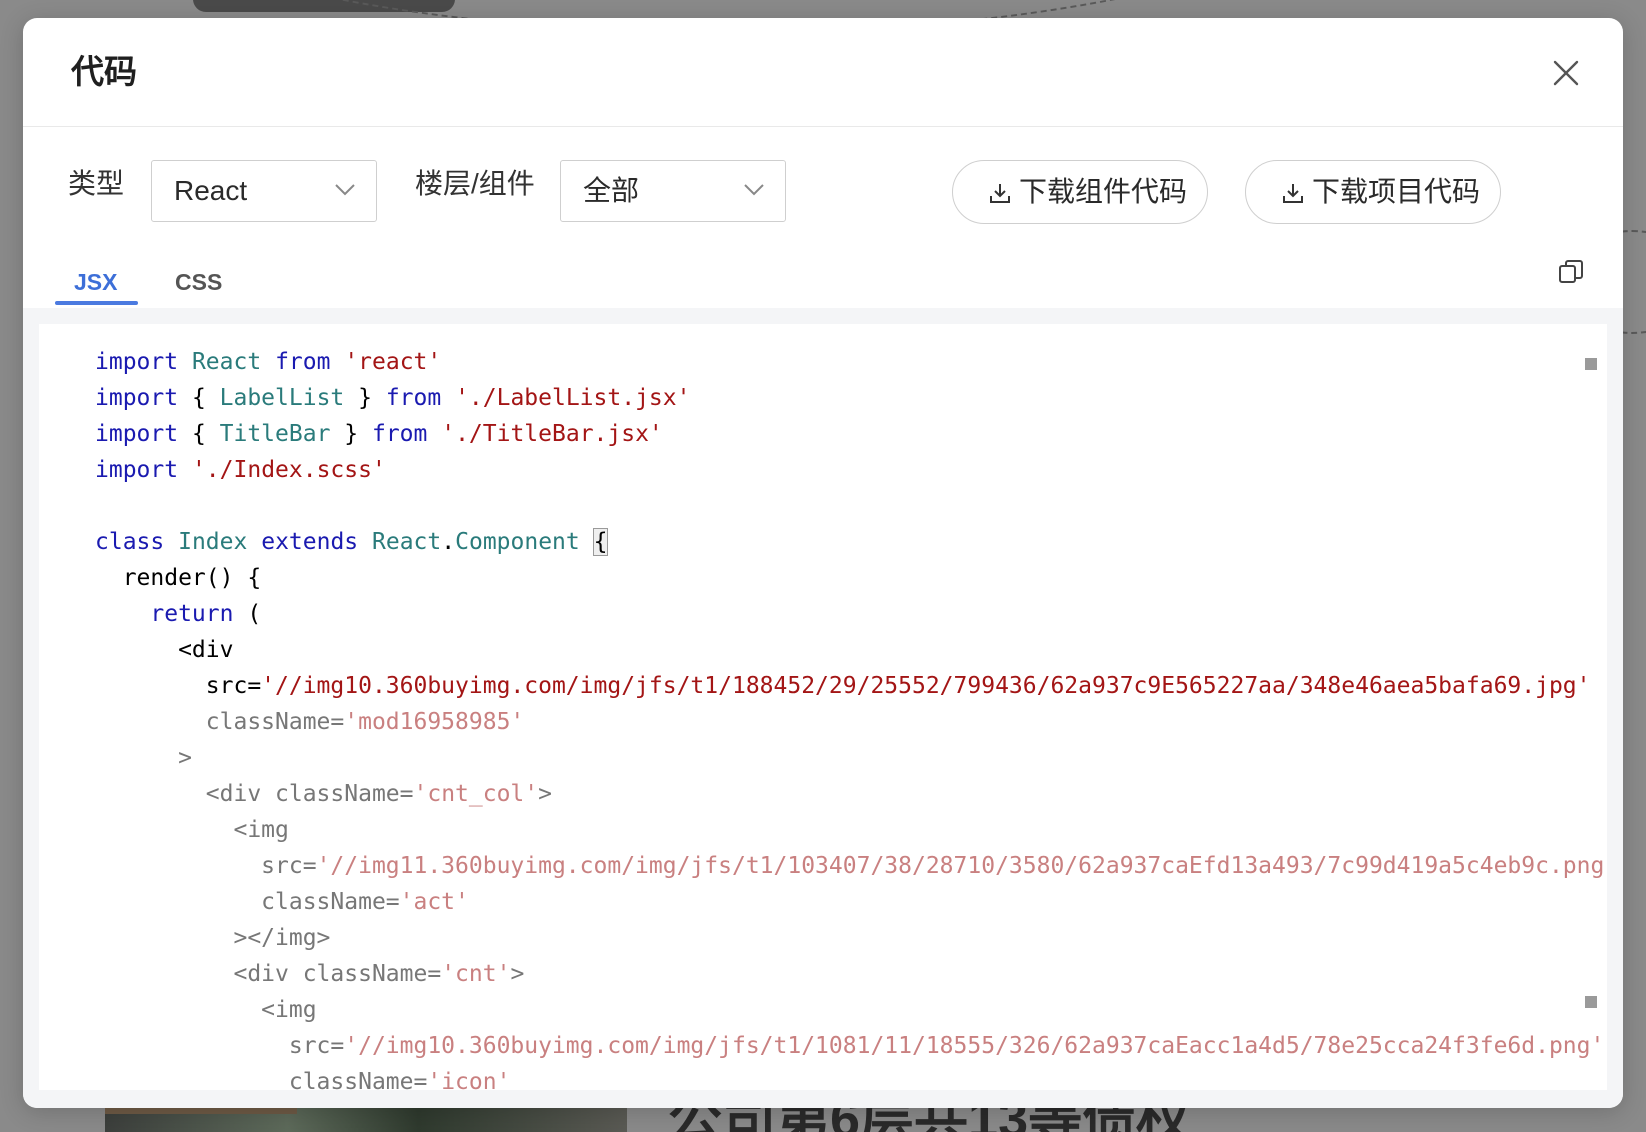 This screenshot has width=1646, height=1132. What do you see at coordinates (448, 542) in the screenshot?
I see `code-token: .` at bounding box center [448, 542].